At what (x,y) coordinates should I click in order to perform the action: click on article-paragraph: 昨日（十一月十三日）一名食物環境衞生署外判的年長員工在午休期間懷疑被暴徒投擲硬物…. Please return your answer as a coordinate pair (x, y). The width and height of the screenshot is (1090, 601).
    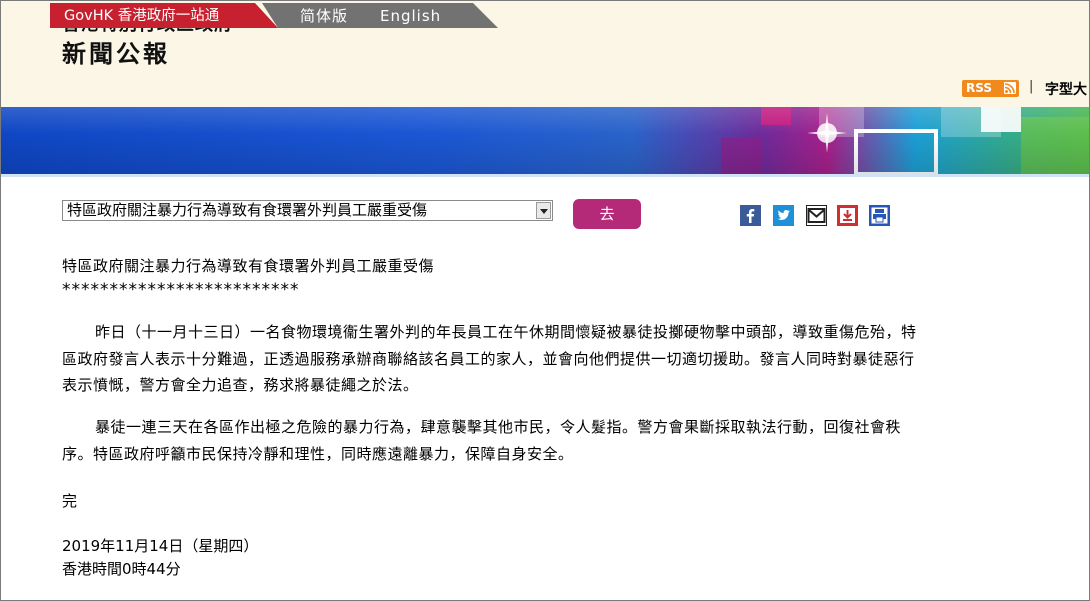
    Looking at the image, I should click on (489, 358).